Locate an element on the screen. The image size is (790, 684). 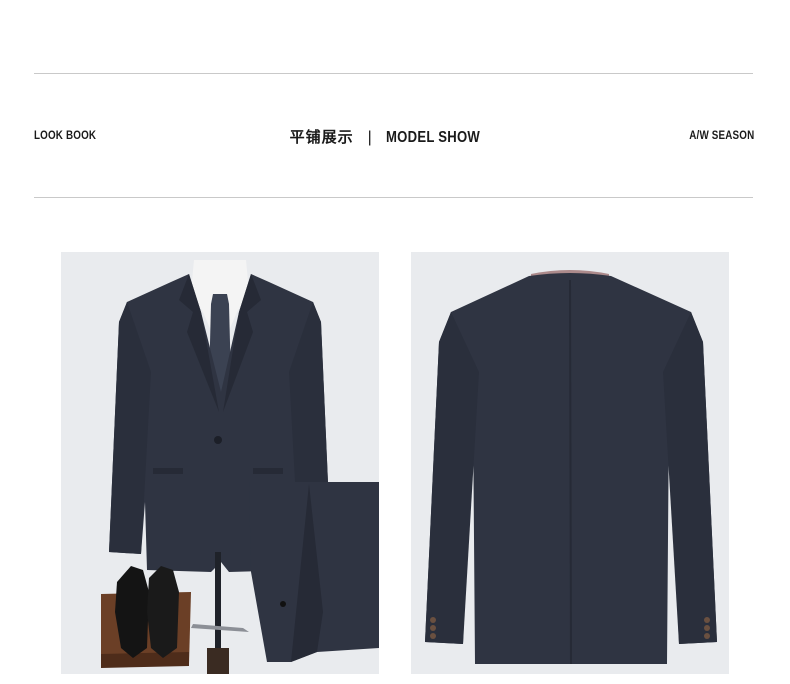
section-title: 平铺展示 | MODEL SHOW is located at coordinates (395, 136).